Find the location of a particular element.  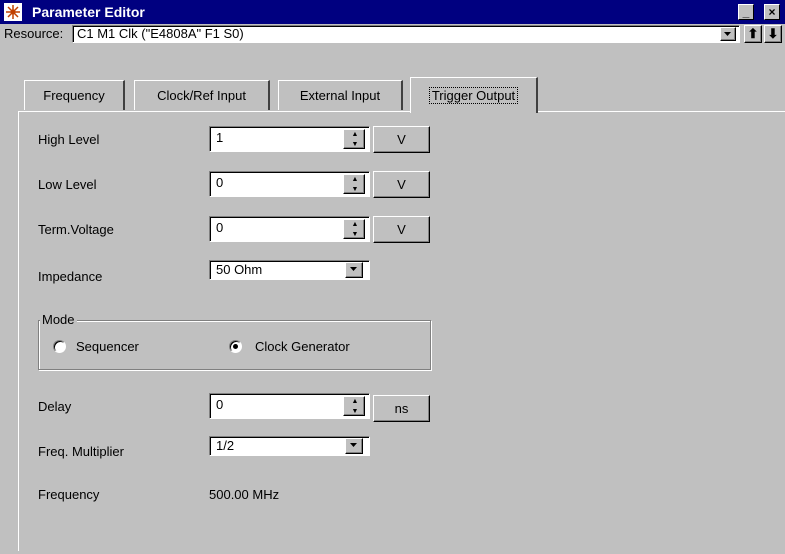

low-level-spinner: ▲ ▼ is located at coordinates (354, 184).